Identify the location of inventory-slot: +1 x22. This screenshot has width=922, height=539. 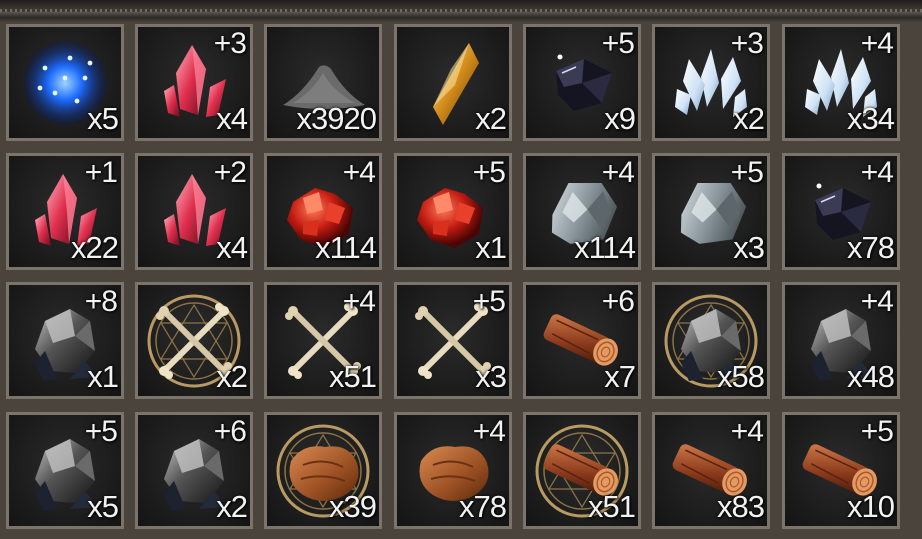
(65, 211).